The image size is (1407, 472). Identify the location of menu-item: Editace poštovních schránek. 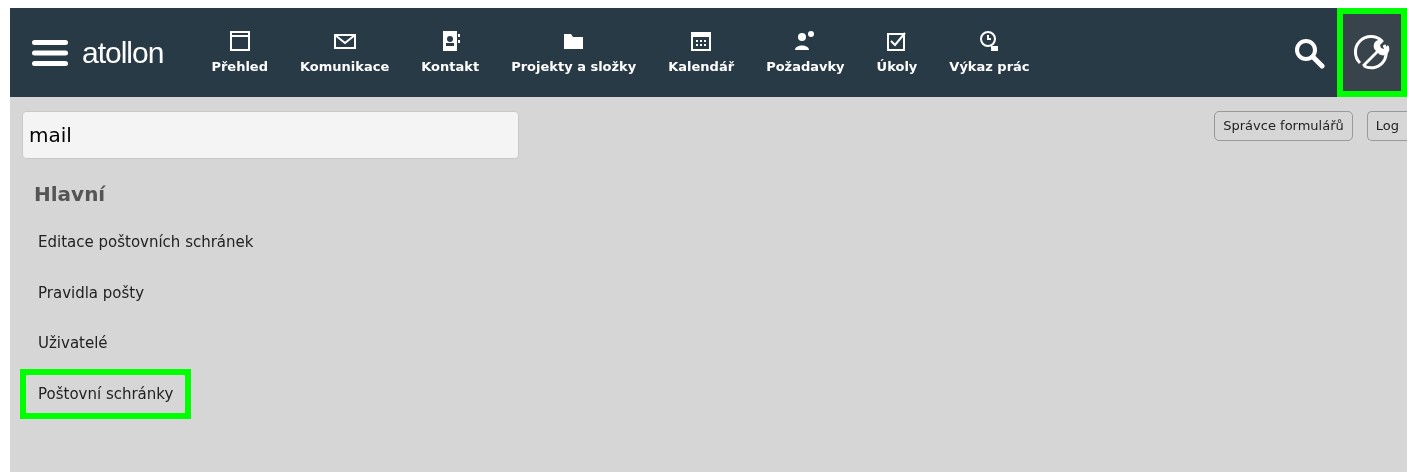
(146, 242).